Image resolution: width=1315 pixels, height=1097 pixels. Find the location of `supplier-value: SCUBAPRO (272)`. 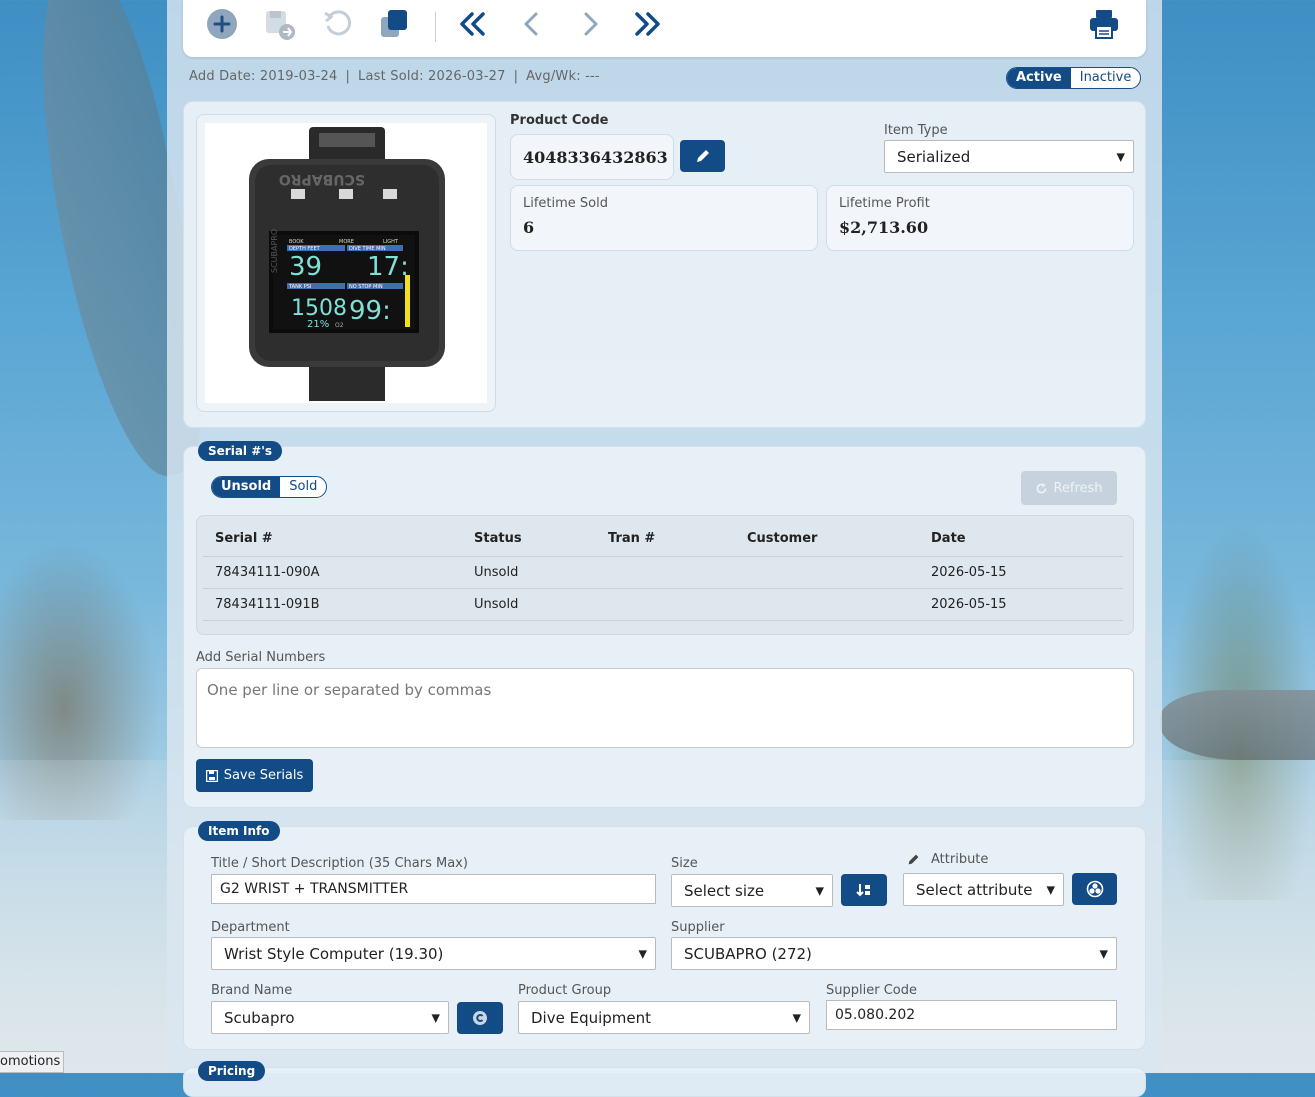

supplier-value: SCUBAPRO (272) is located at coordinates (748, 953).